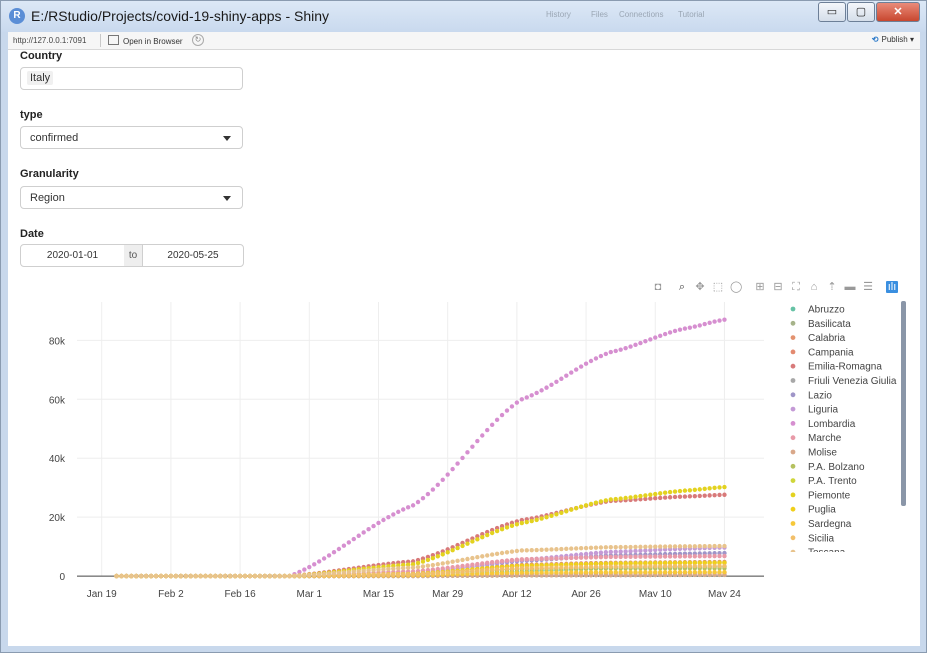 The height and width of the screenshot is (653, 927). What do you see at coordinates (145, 40) in the screenshot?
I see `open-in-browser-button: Open in Browser` at bounding box center [145, 40].